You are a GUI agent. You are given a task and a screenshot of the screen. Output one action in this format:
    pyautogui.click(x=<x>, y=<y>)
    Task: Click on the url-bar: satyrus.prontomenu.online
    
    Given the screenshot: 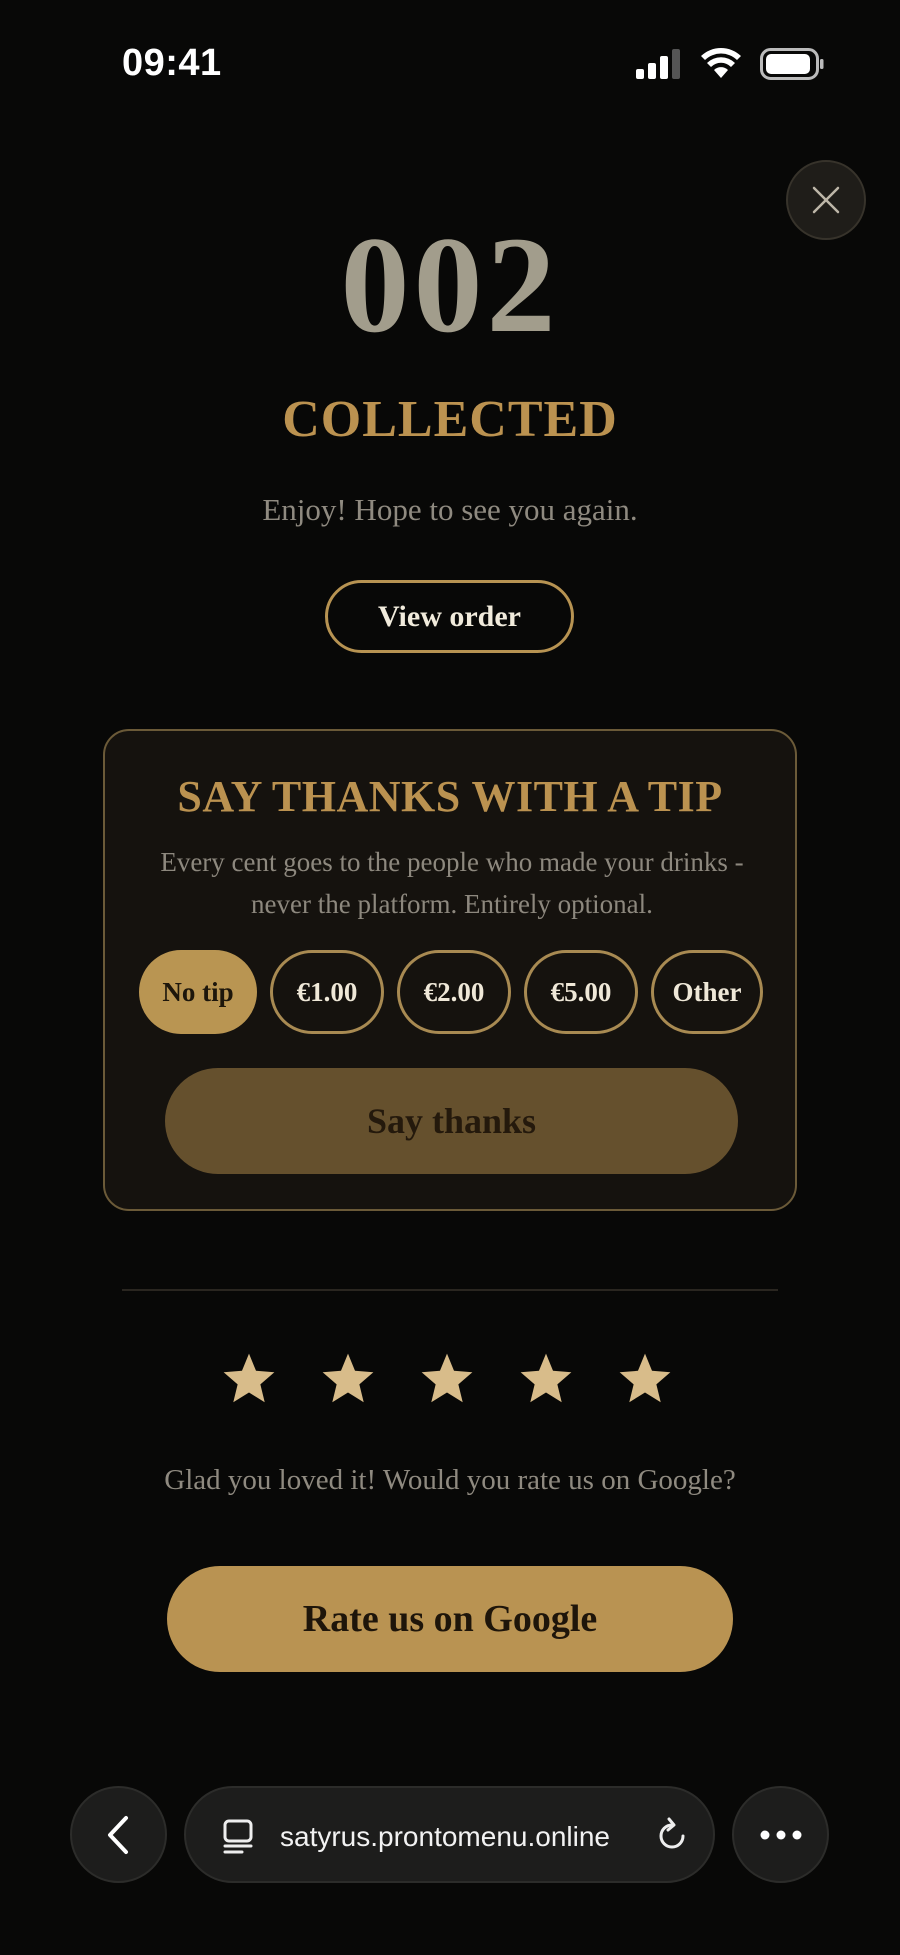 What is the action you would take?
    pyautogui.click(x=449, y=1834)
    